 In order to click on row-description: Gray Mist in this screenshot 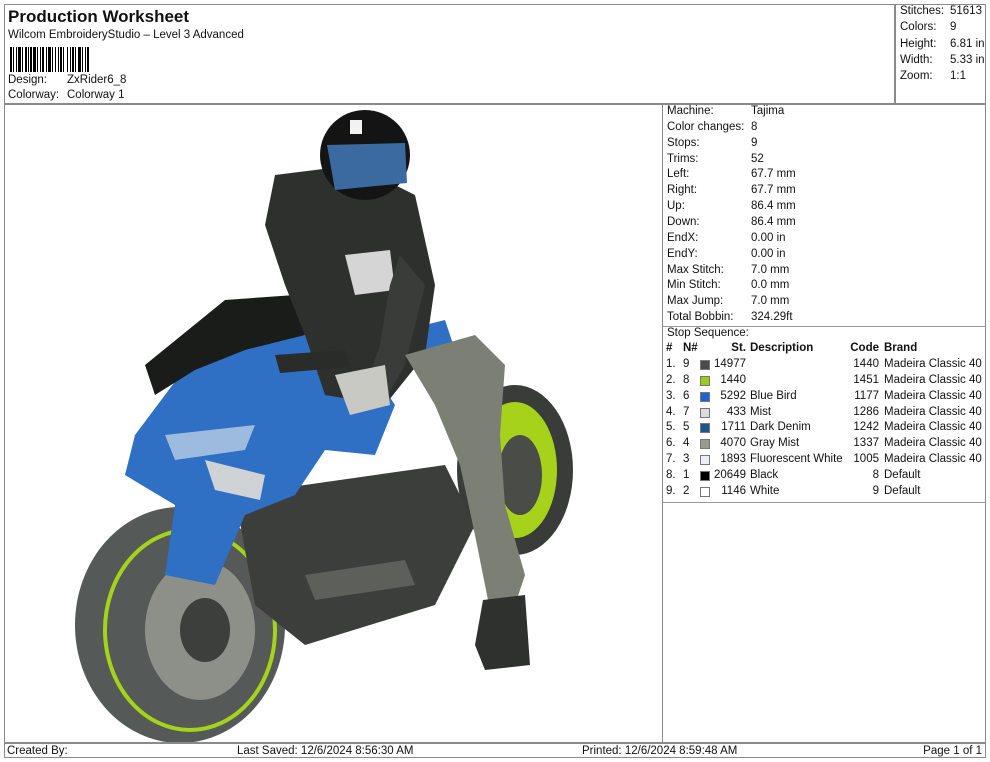, I will do `click(775, 443)`.